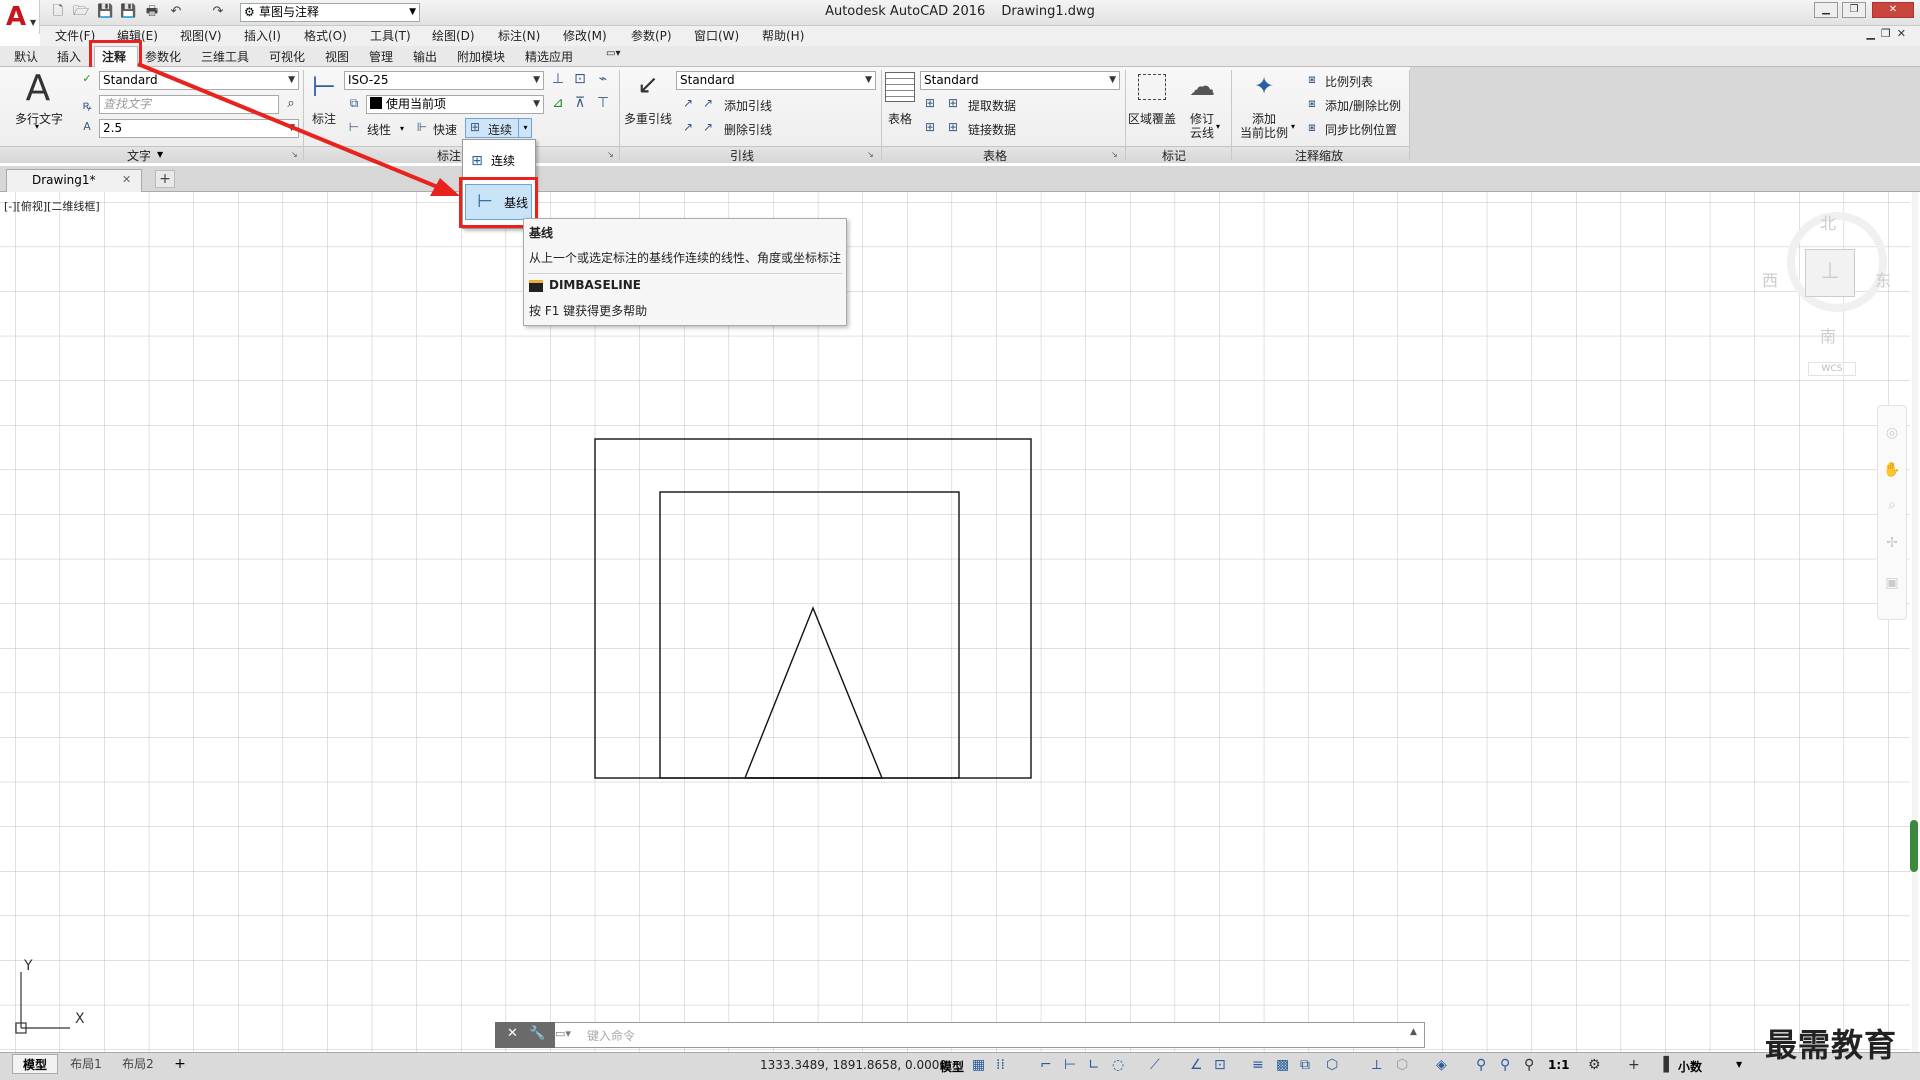  I want to click on leaders-panel-launcher-icon: ↘, so click(870, 154).